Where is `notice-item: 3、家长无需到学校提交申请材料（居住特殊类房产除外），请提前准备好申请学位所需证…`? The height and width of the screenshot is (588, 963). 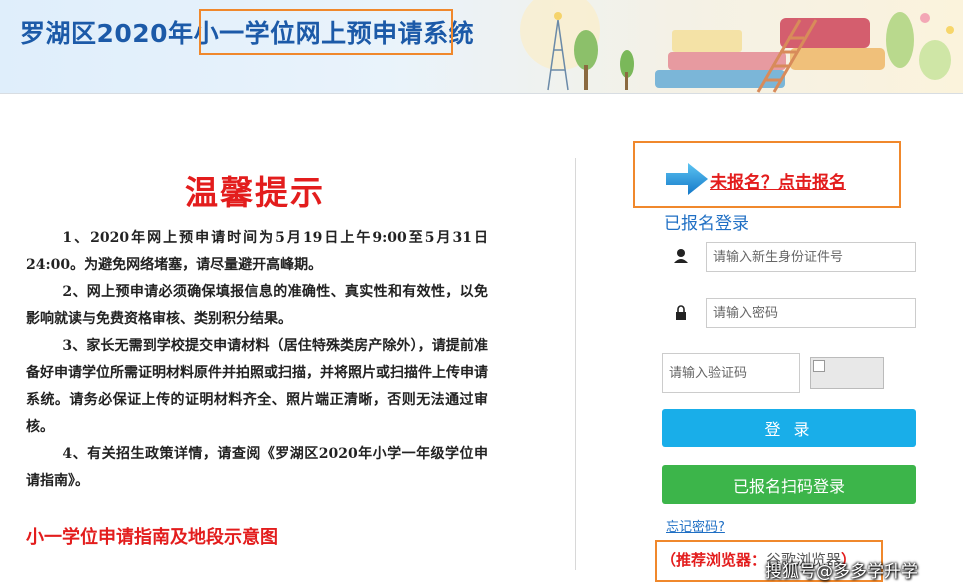
notice-item: 3、家长无需到学校提交申请材料（居住特殊类房产除外），请提前准备好申请学位所需证… is located at coordinates (257, 386).